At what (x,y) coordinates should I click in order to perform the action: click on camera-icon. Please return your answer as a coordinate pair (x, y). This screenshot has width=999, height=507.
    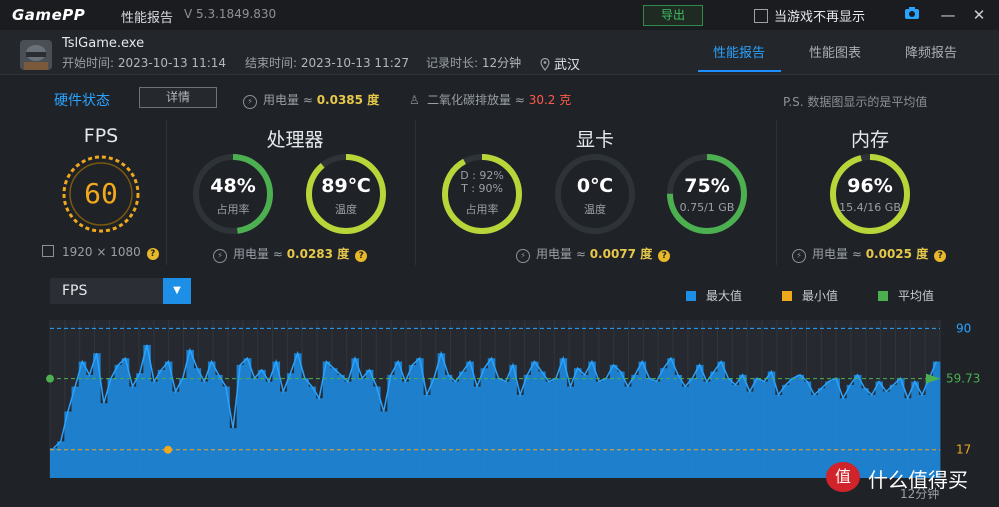
    Looking at the image, I should click on (912, 15).